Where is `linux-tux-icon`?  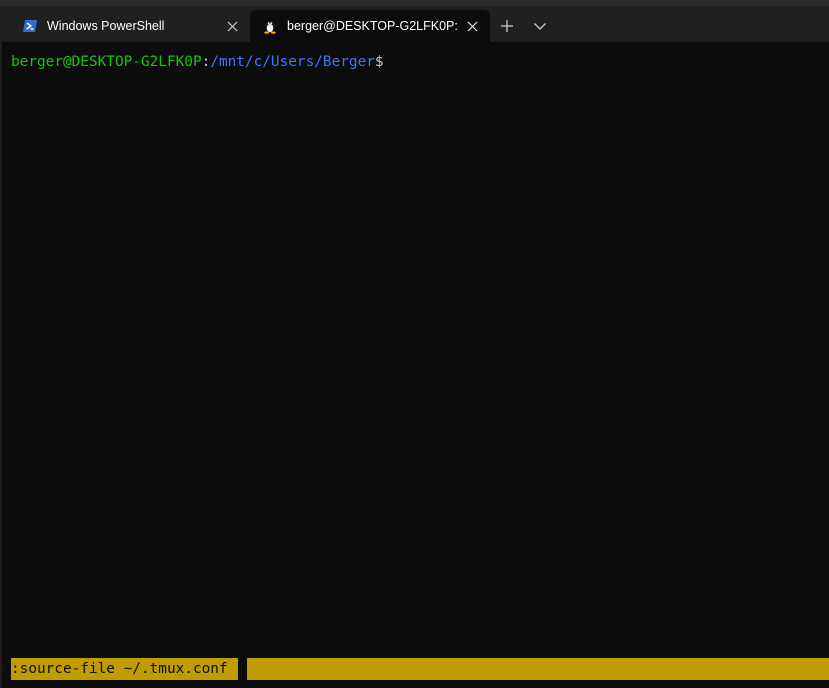
linux-tux-icon is located at coordinates (270, 27).